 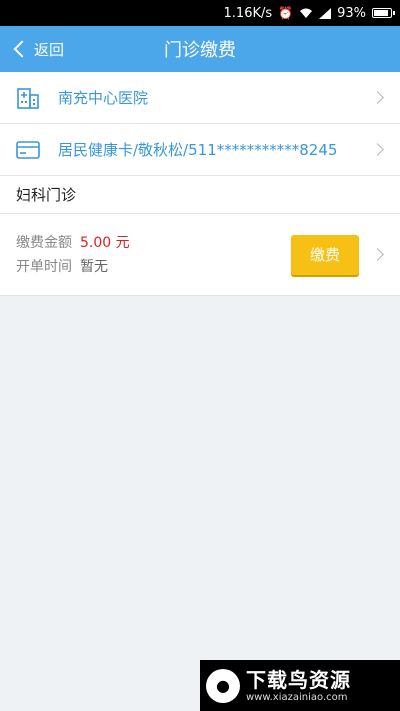 I want to click on pay-button: 缴费, so click(x=325, y=254).